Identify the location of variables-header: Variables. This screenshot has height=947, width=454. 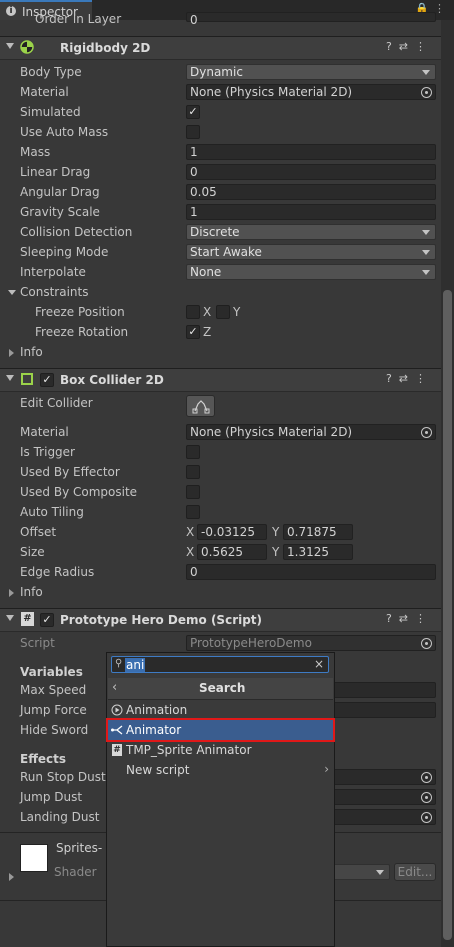
(51, 672).